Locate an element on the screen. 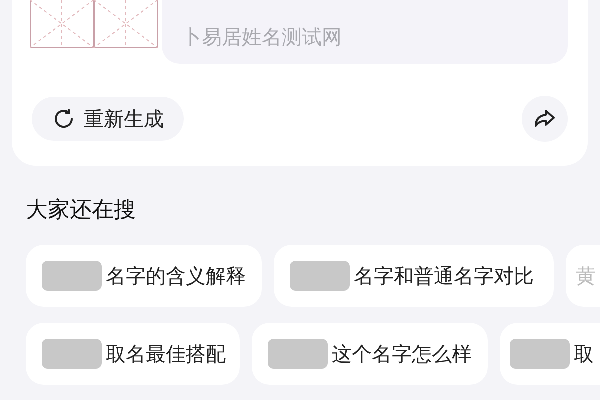 The width and height of the screenshot is (600, 400). refresh-icon is located at coordinates (64, 119).